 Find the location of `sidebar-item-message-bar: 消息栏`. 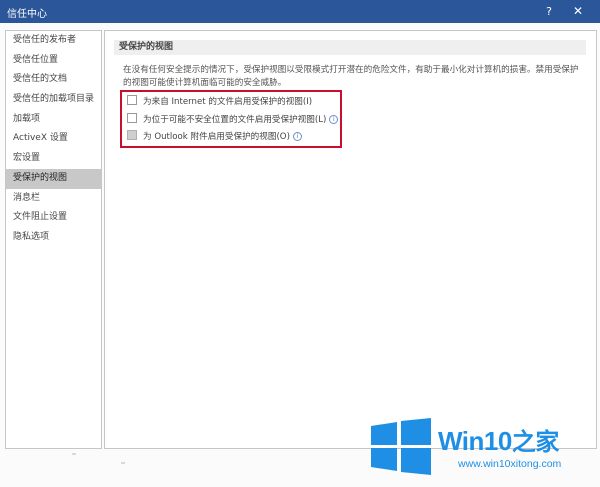

sidebar-item-message-bar: 消息栏 is located at coordinates (53, 199).